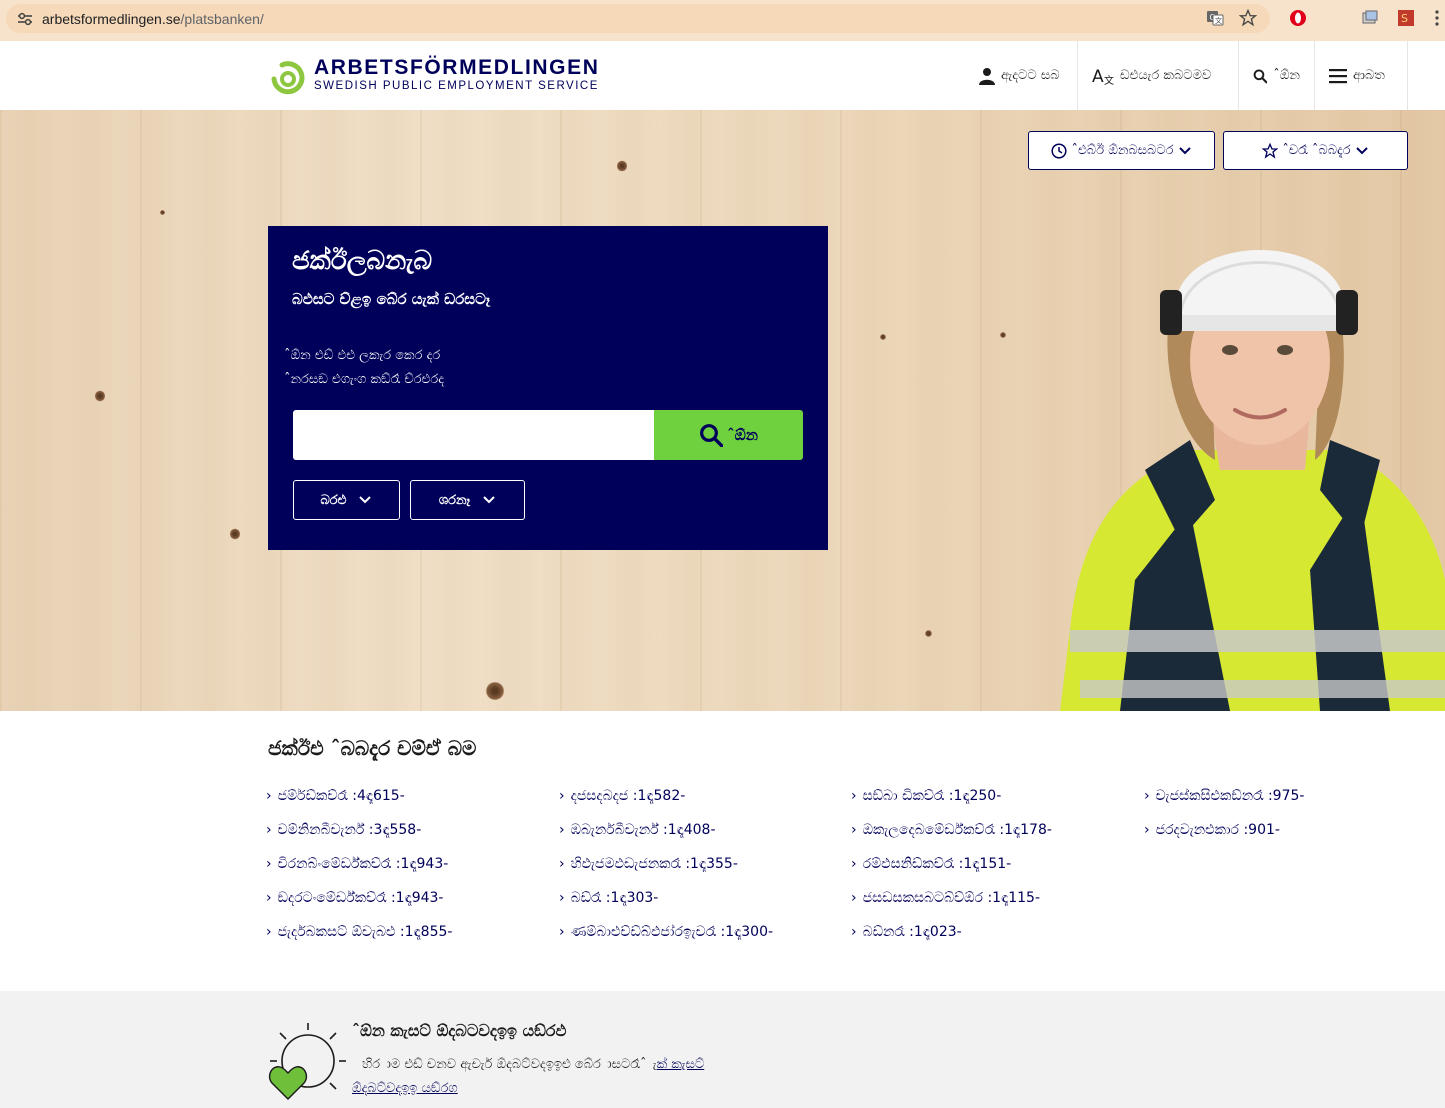 This screenshot has height=1108, width=1445. I want to click on site-info-icon, so click(25, 19).